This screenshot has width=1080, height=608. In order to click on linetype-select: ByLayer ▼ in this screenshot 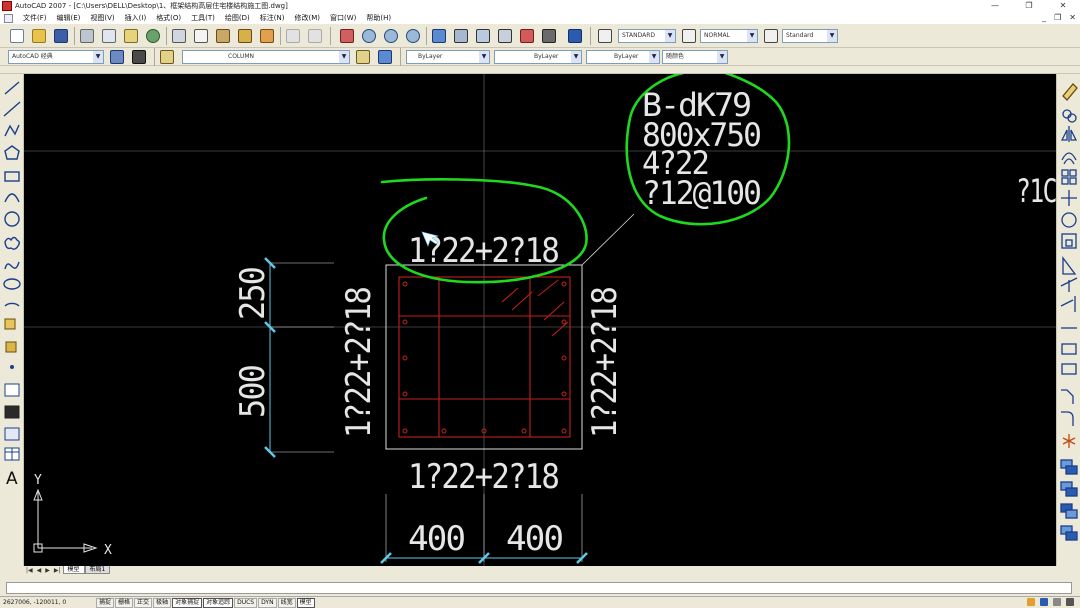, I will do `click(538, 57)`.